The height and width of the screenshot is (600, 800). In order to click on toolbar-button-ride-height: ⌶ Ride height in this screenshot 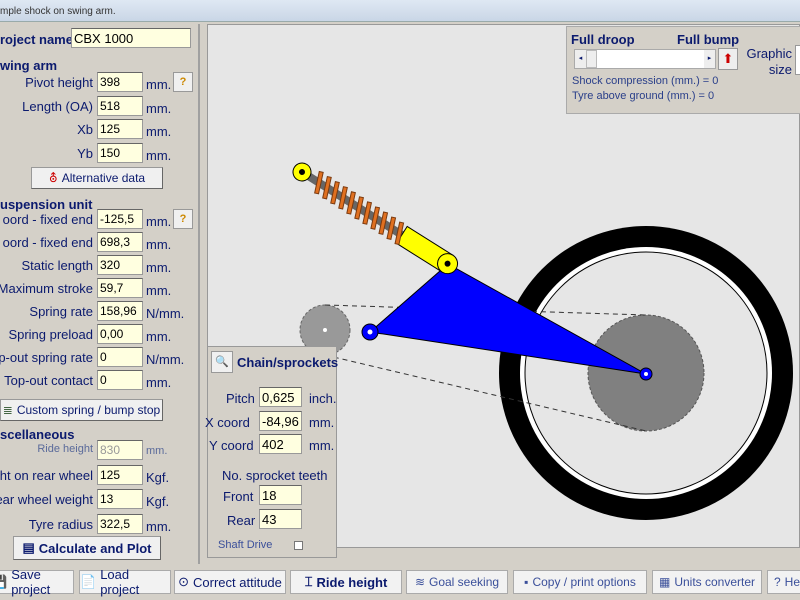, I will do `click(346, 582)`.